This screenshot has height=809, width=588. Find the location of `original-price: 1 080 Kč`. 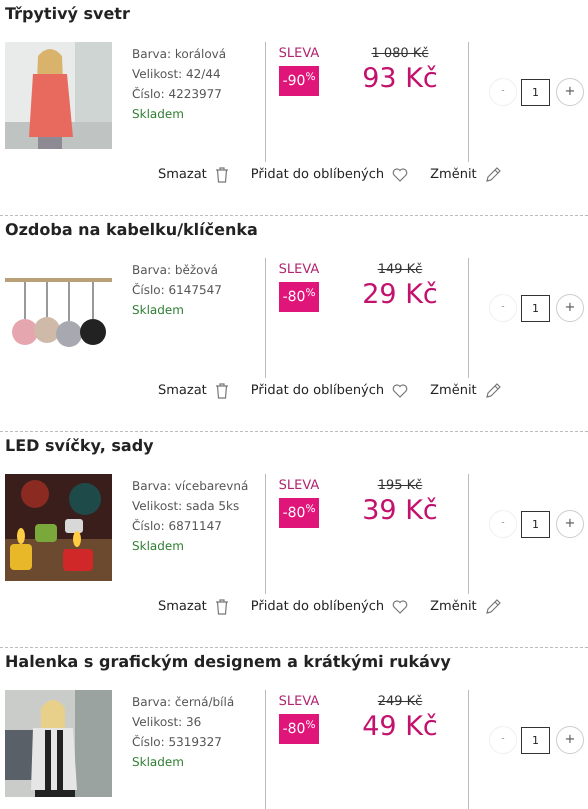

original-price: 1 080 Kč is located at coordinates (400, 54).